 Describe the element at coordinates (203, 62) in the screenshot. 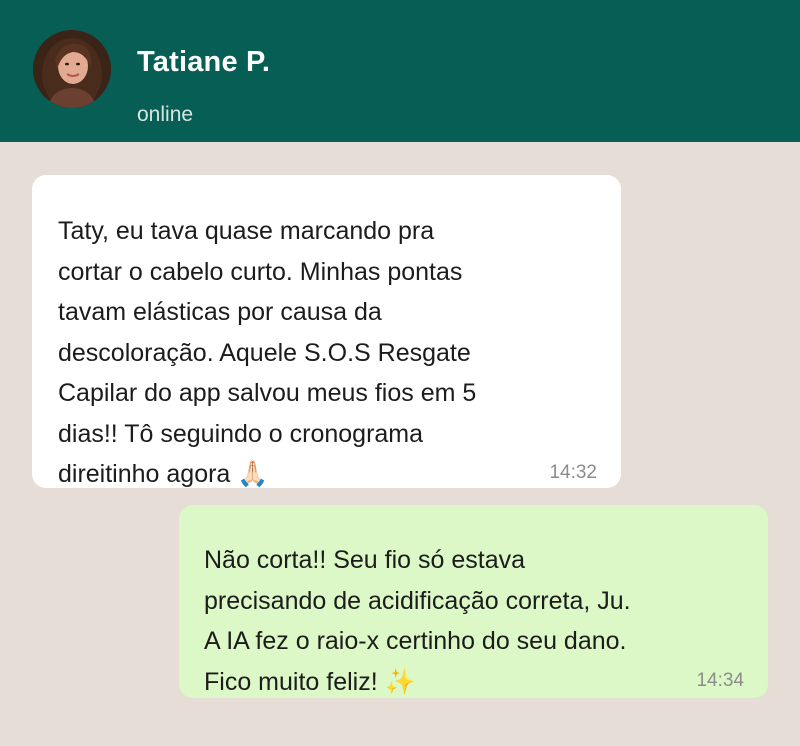

I see `contact-name: Tatiane P.` at that location.